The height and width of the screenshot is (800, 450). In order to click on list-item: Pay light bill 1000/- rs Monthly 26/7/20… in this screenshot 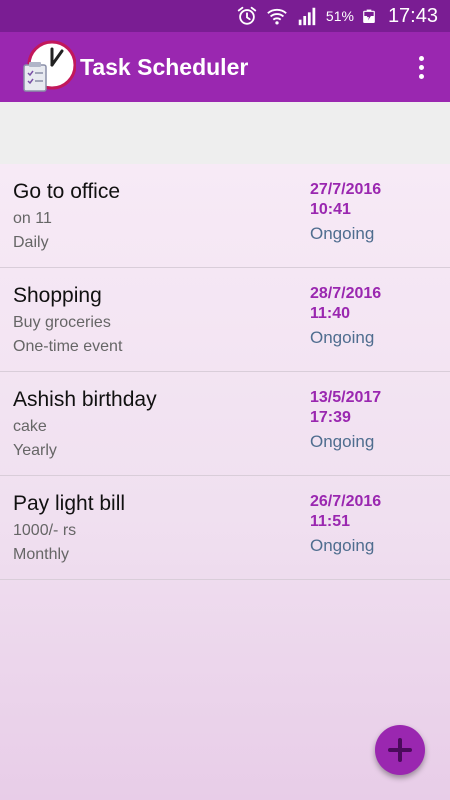, I will do `click(225, 528)`.